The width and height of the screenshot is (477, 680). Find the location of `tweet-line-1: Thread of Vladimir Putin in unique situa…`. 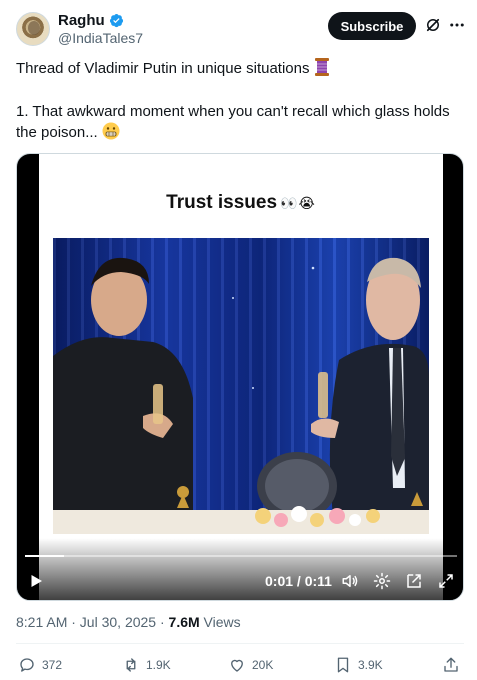

tweet-line-1: Thread of Vladimir Putin in unique situa… is located at coordinates (163, 68).